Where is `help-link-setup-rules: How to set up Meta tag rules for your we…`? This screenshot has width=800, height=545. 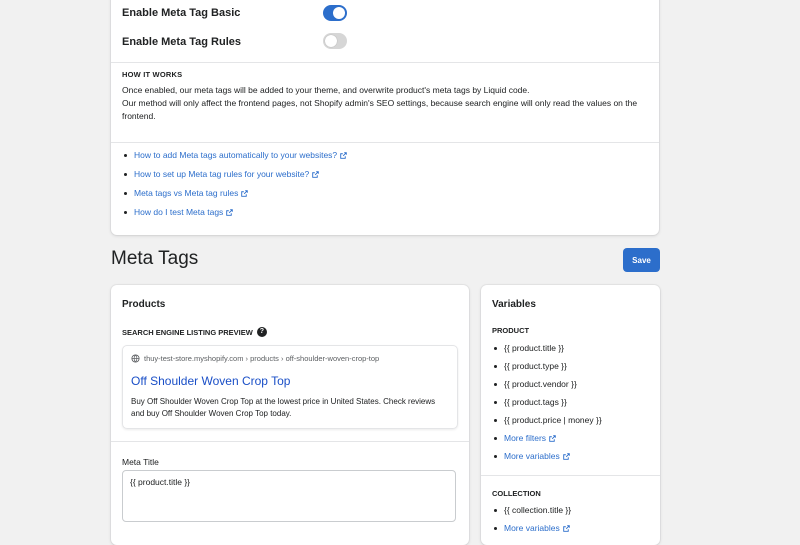 help-link-setup-rules: How to set up Meta tag rules for your we… is located at coordinates (221, 174).